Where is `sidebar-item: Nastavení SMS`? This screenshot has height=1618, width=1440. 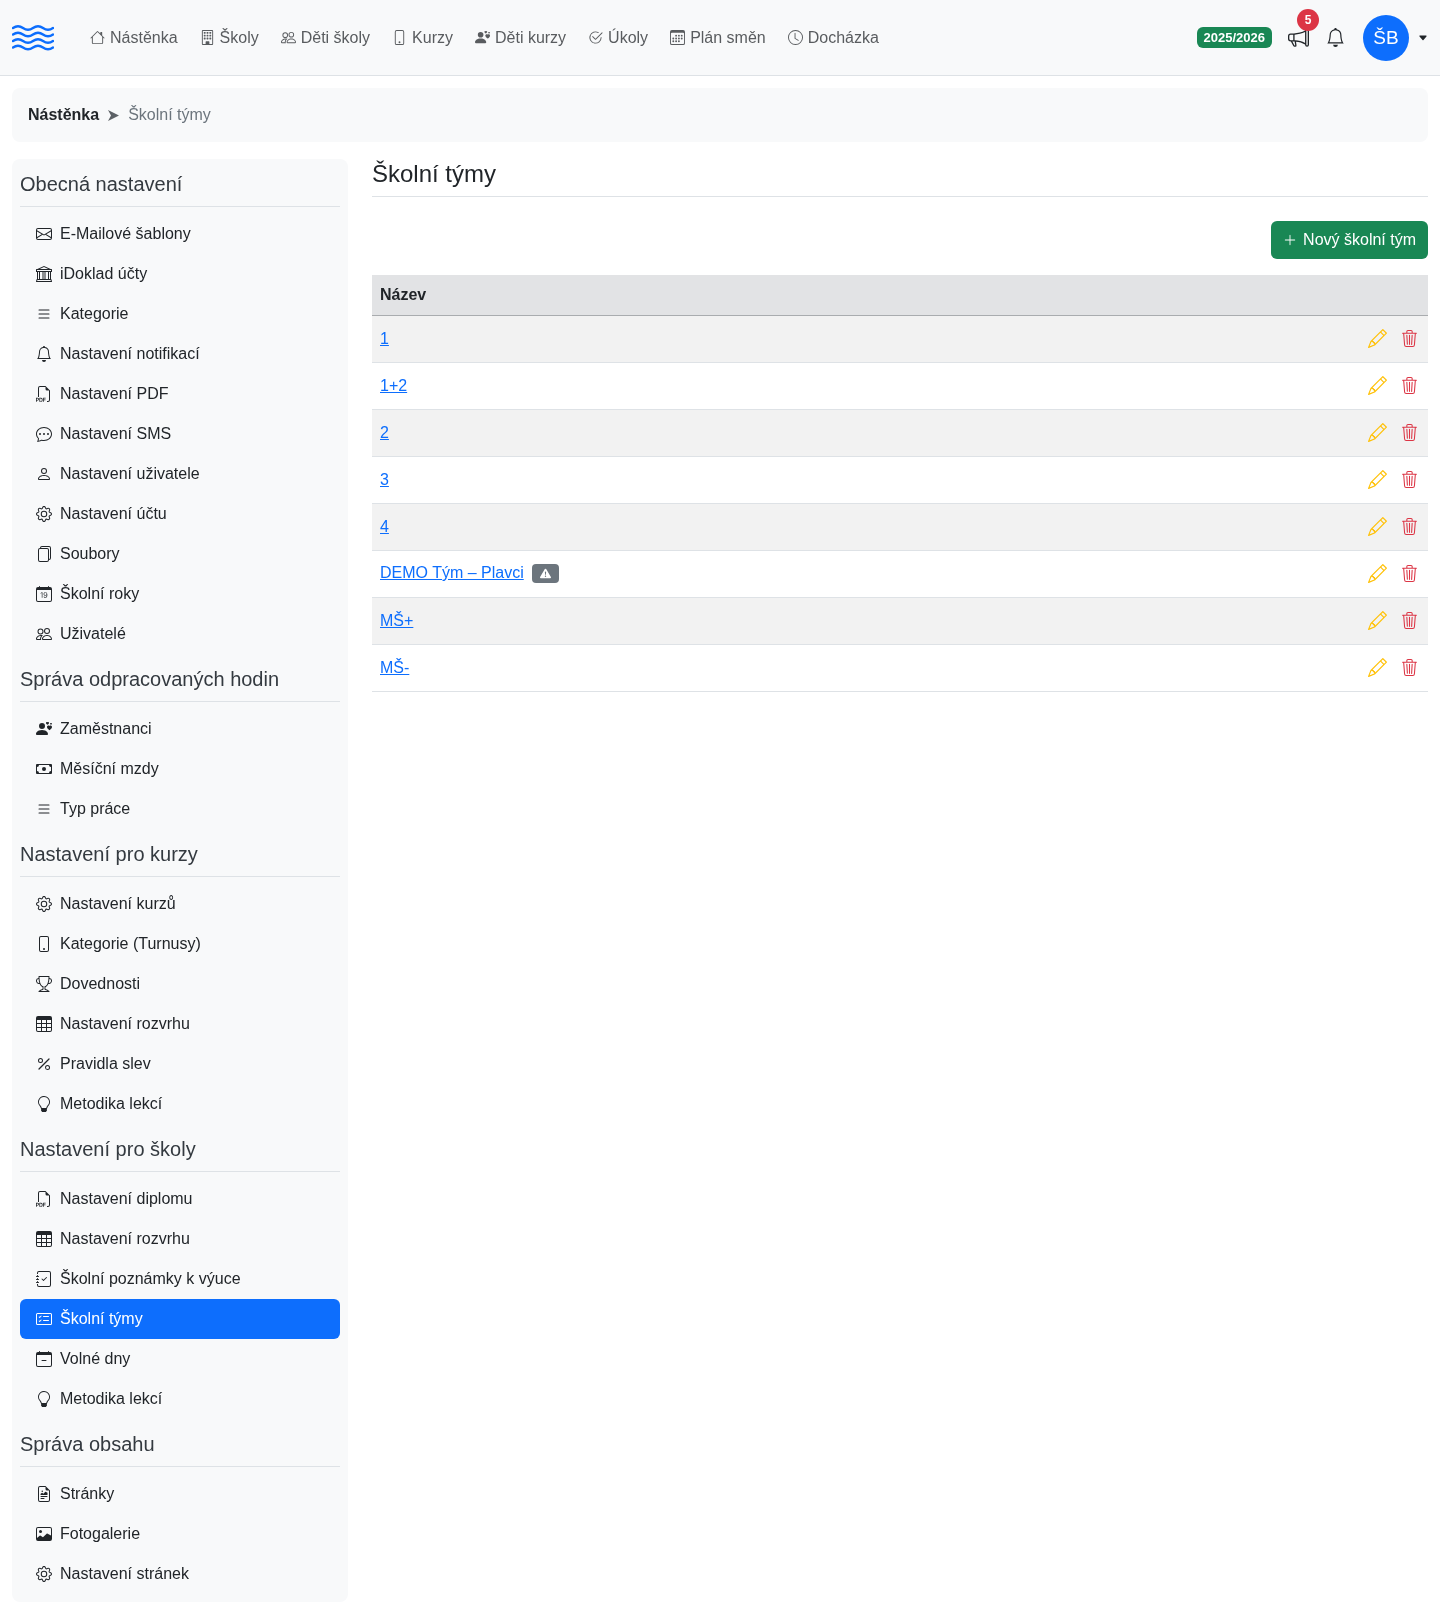 sidebar-item: Nastavení SMS is located at coordinates (180, 434).